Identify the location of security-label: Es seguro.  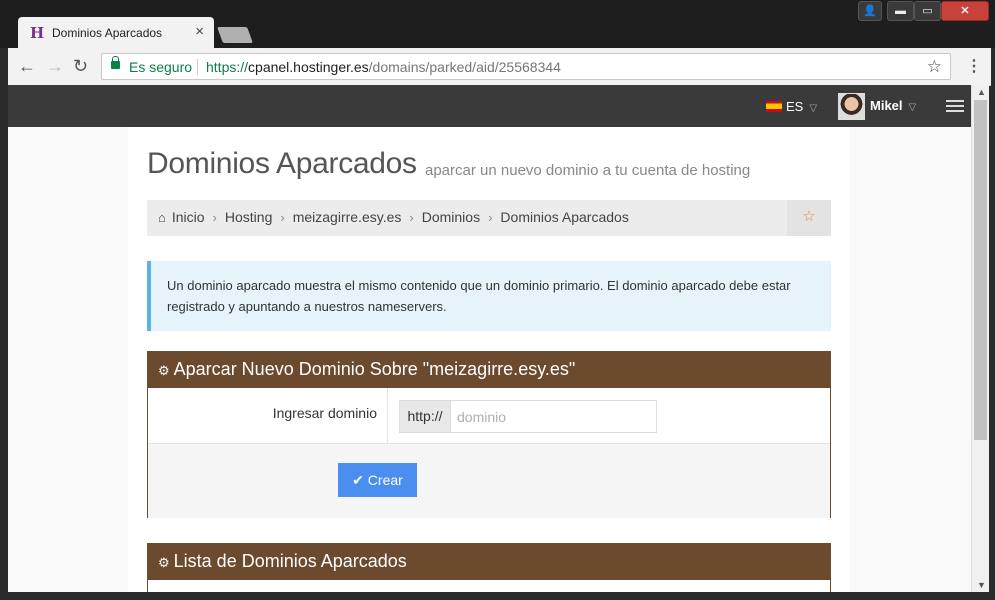
(161, 67).